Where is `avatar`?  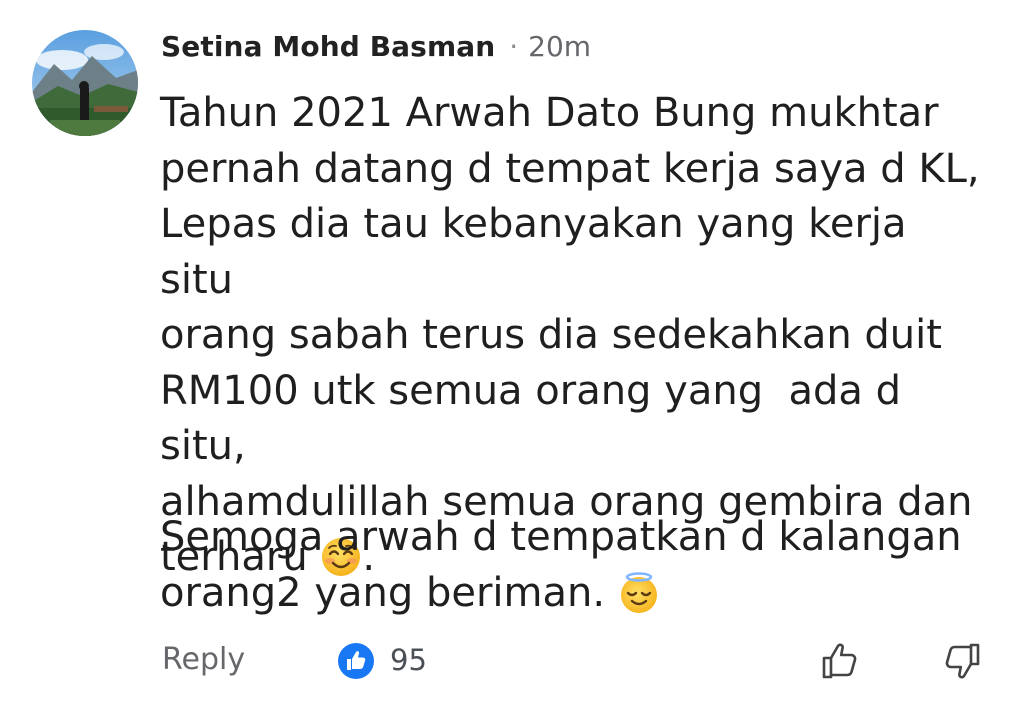
avatar is located at coordinates (85, 83).